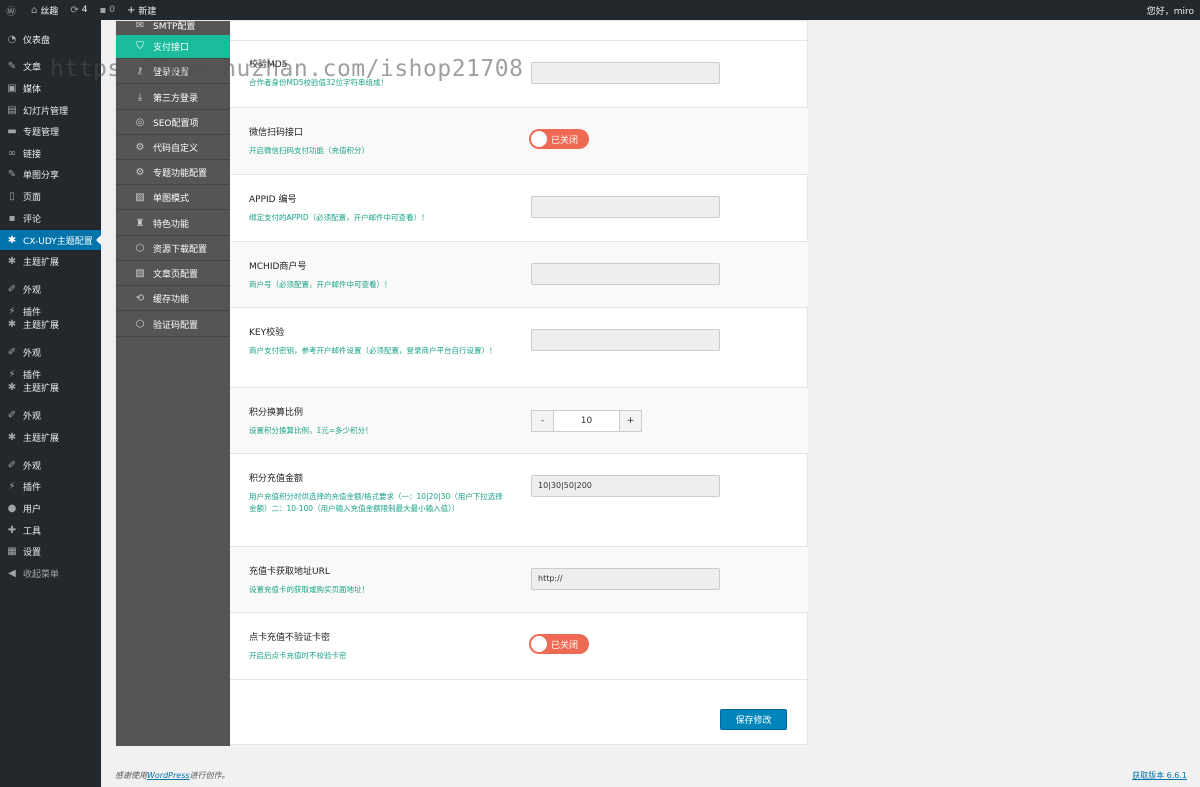 The height and width of the screenshot is (787, 1200). I want to click on menu-item-settings: ▦ 设置, so click(50, 551).